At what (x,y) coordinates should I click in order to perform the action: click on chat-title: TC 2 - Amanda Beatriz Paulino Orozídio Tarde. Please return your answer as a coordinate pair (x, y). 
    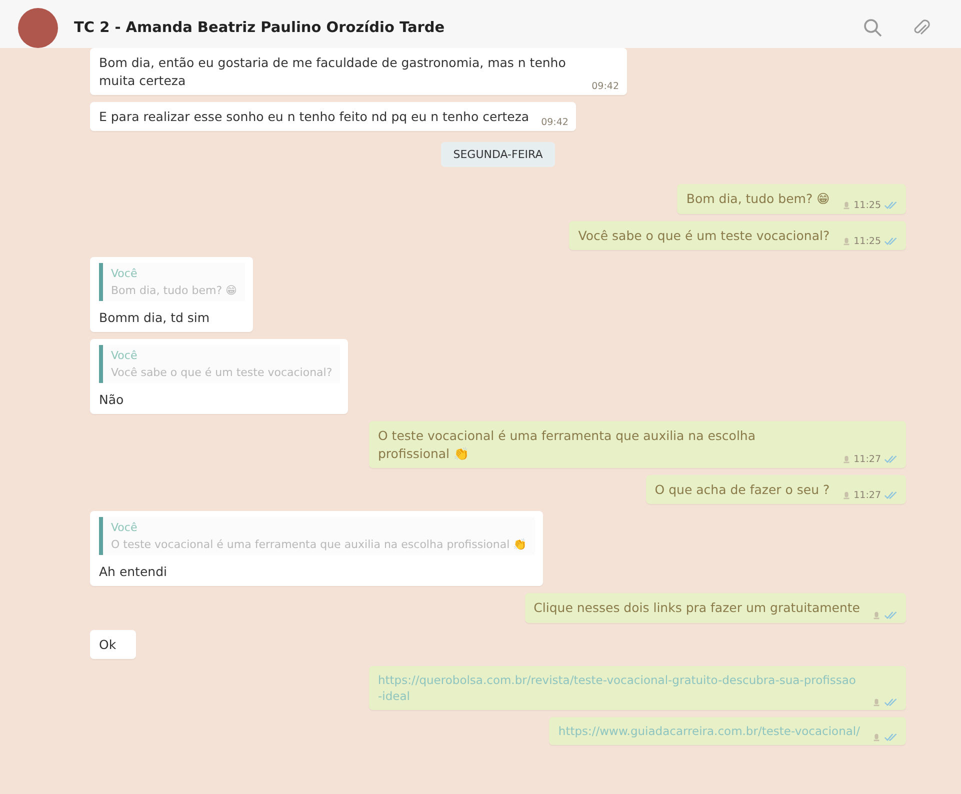
    Looking at the image, I should click on (260, 28).